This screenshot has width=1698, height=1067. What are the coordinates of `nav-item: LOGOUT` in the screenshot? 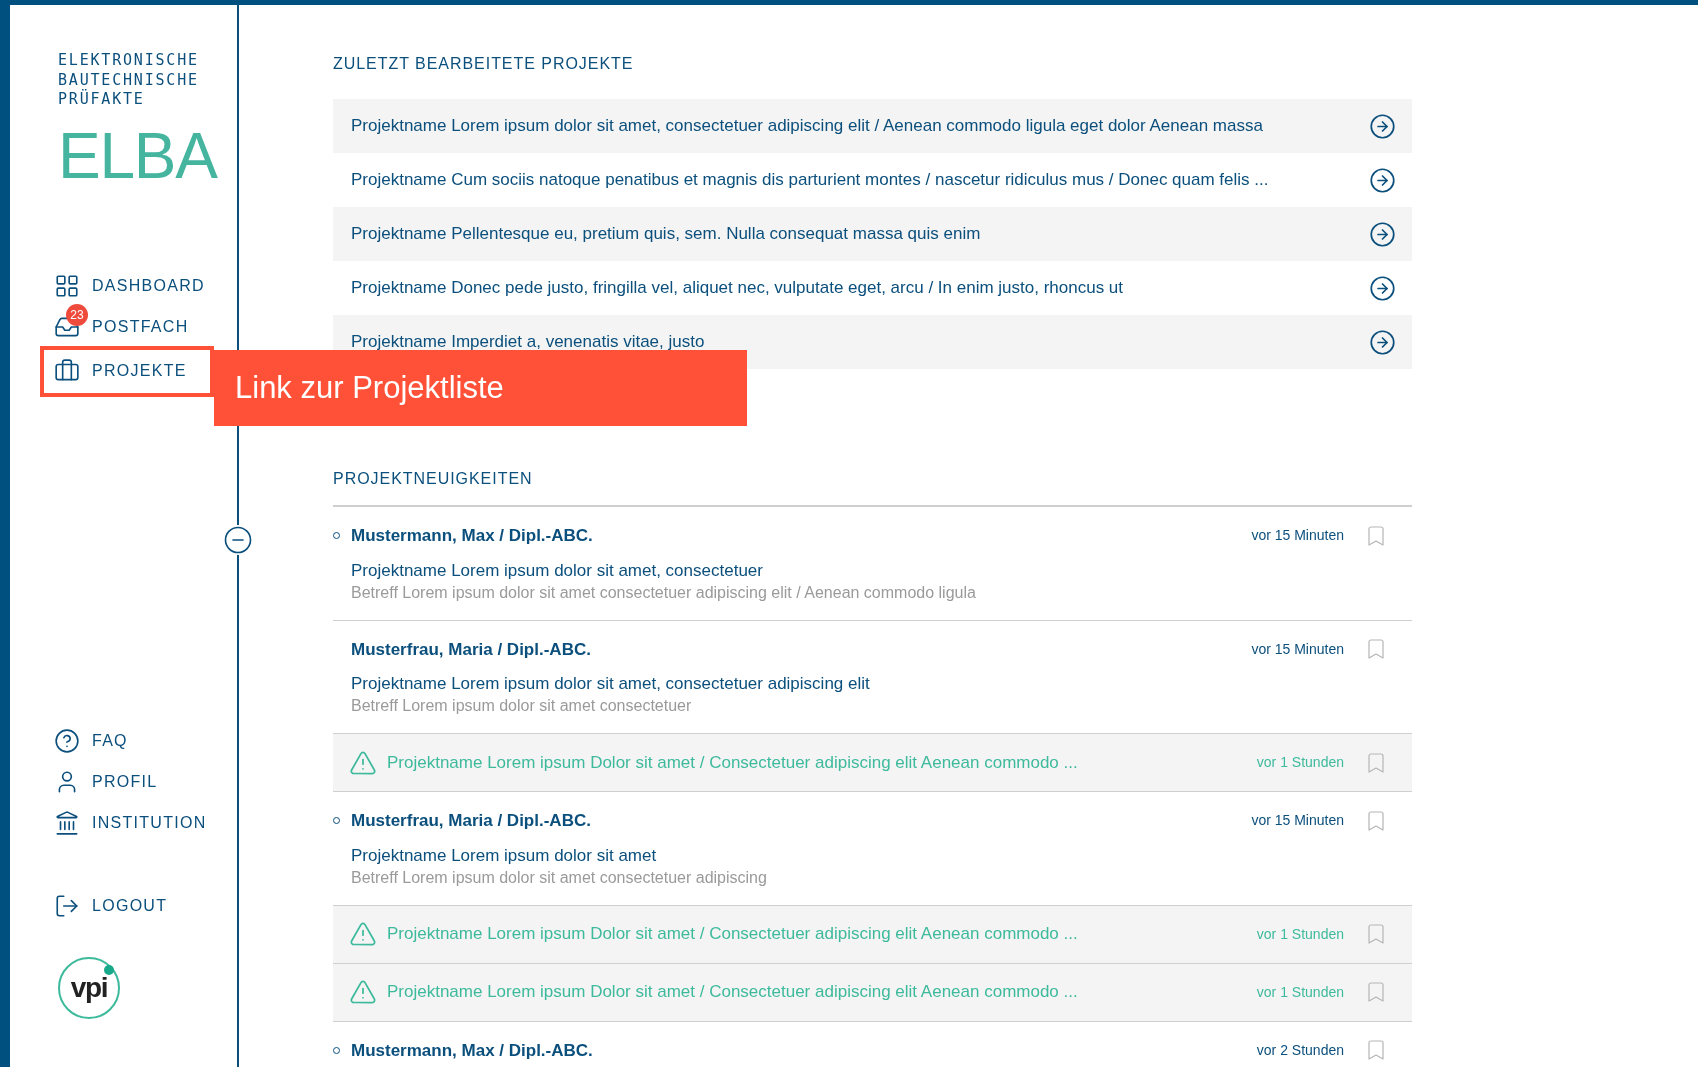 It's located at (131, 906).